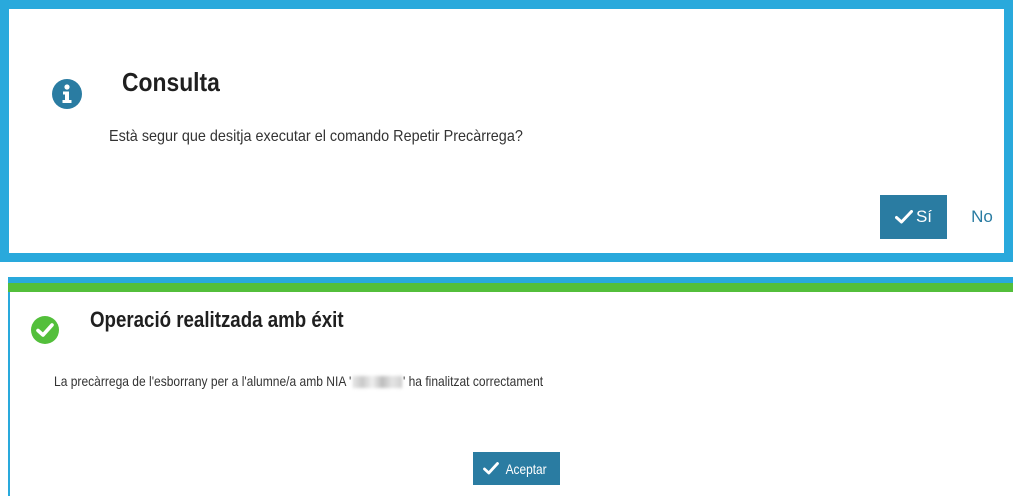 This screenshot has height=496, width=1013. I want to click on dialog-title: Consulta, so click(171, 82).